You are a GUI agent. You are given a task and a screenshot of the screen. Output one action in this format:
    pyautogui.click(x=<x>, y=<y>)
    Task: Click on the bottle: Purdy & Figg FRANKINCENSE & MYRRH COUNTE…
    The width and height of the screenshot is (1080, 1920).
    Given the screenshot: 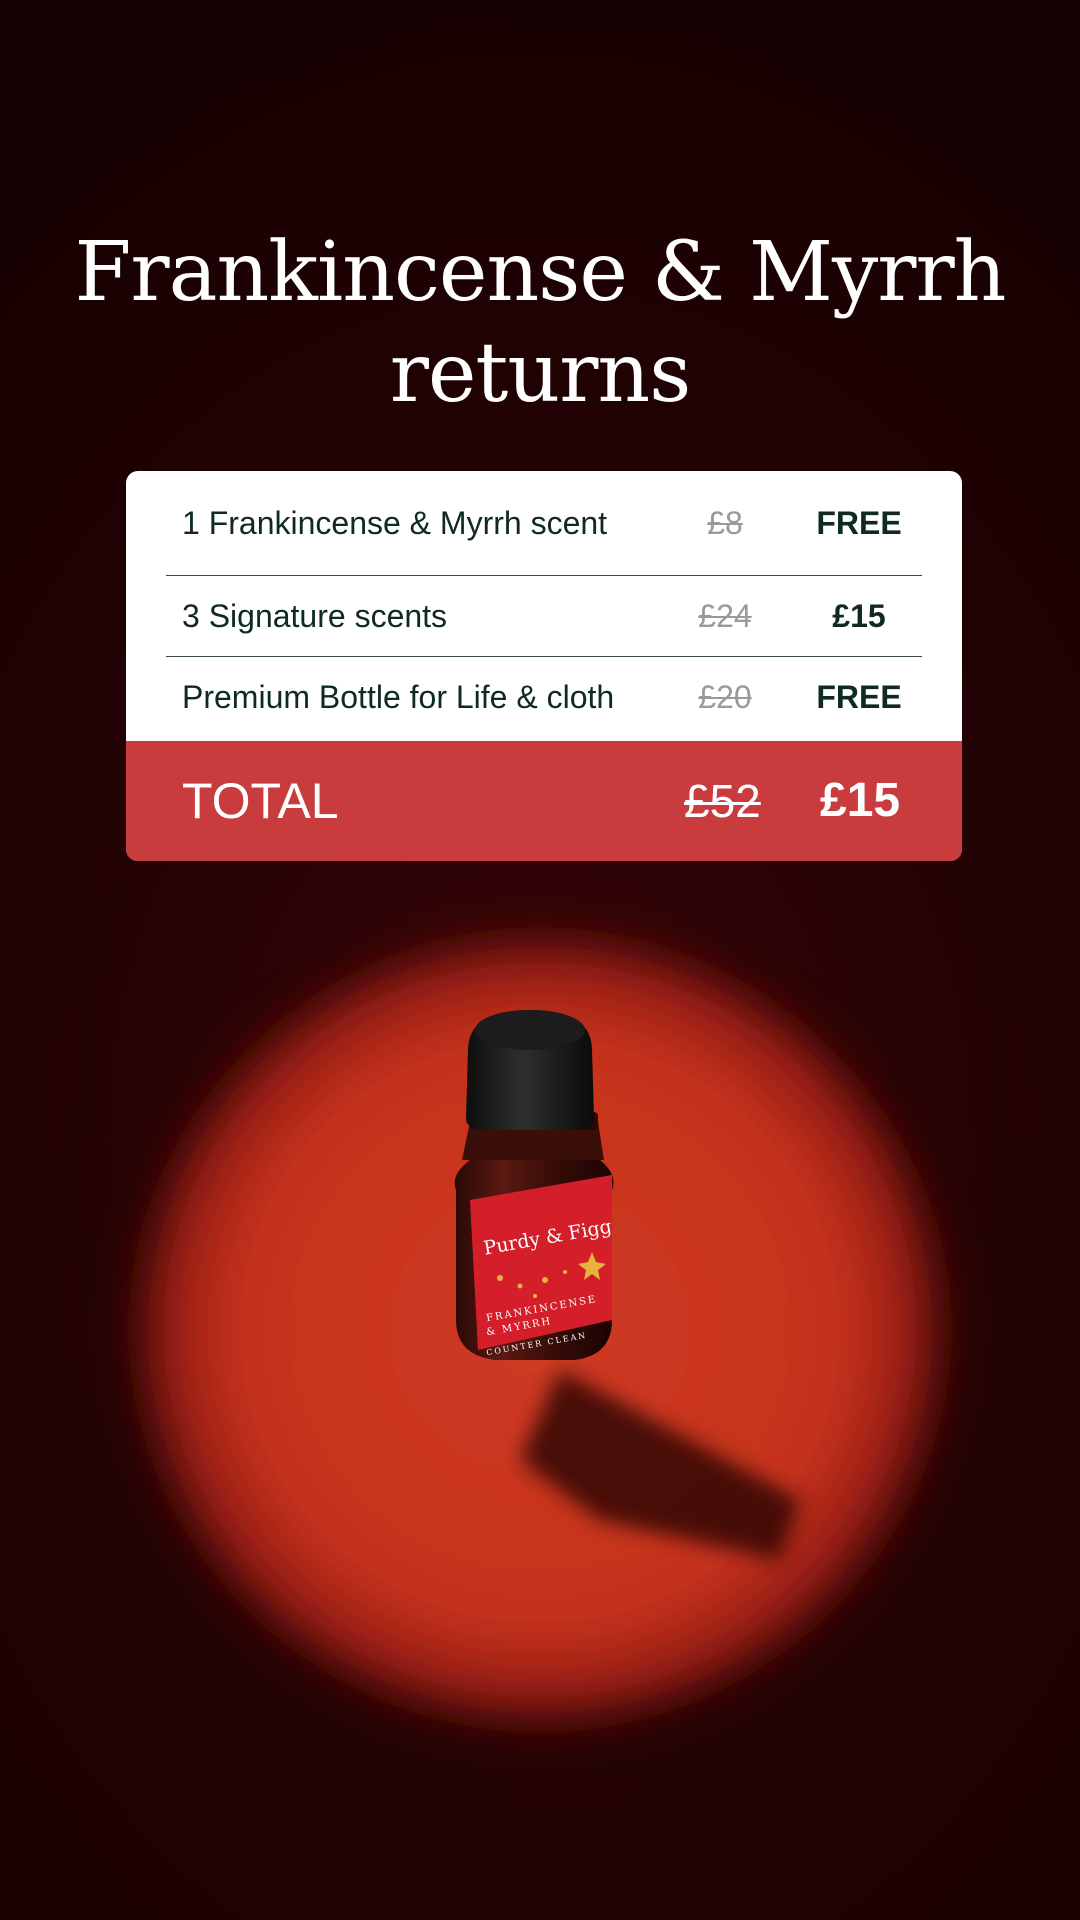 What is the action you would take?
    pyautogui.click(x=534, y=1185)
    